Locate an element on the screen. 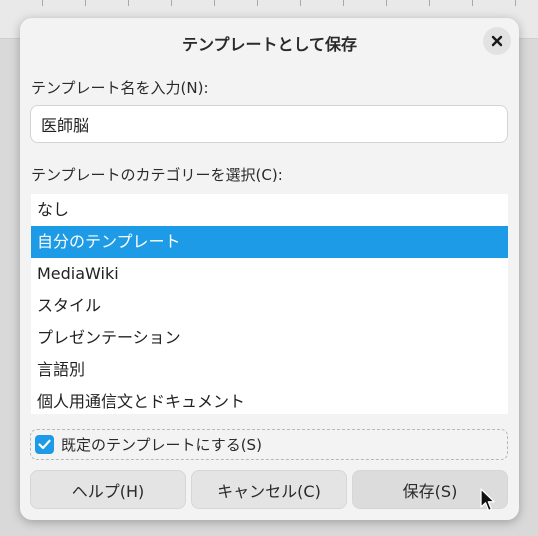  category-item-presentations: プレゼンテーション is located at coordinates (269, 338).